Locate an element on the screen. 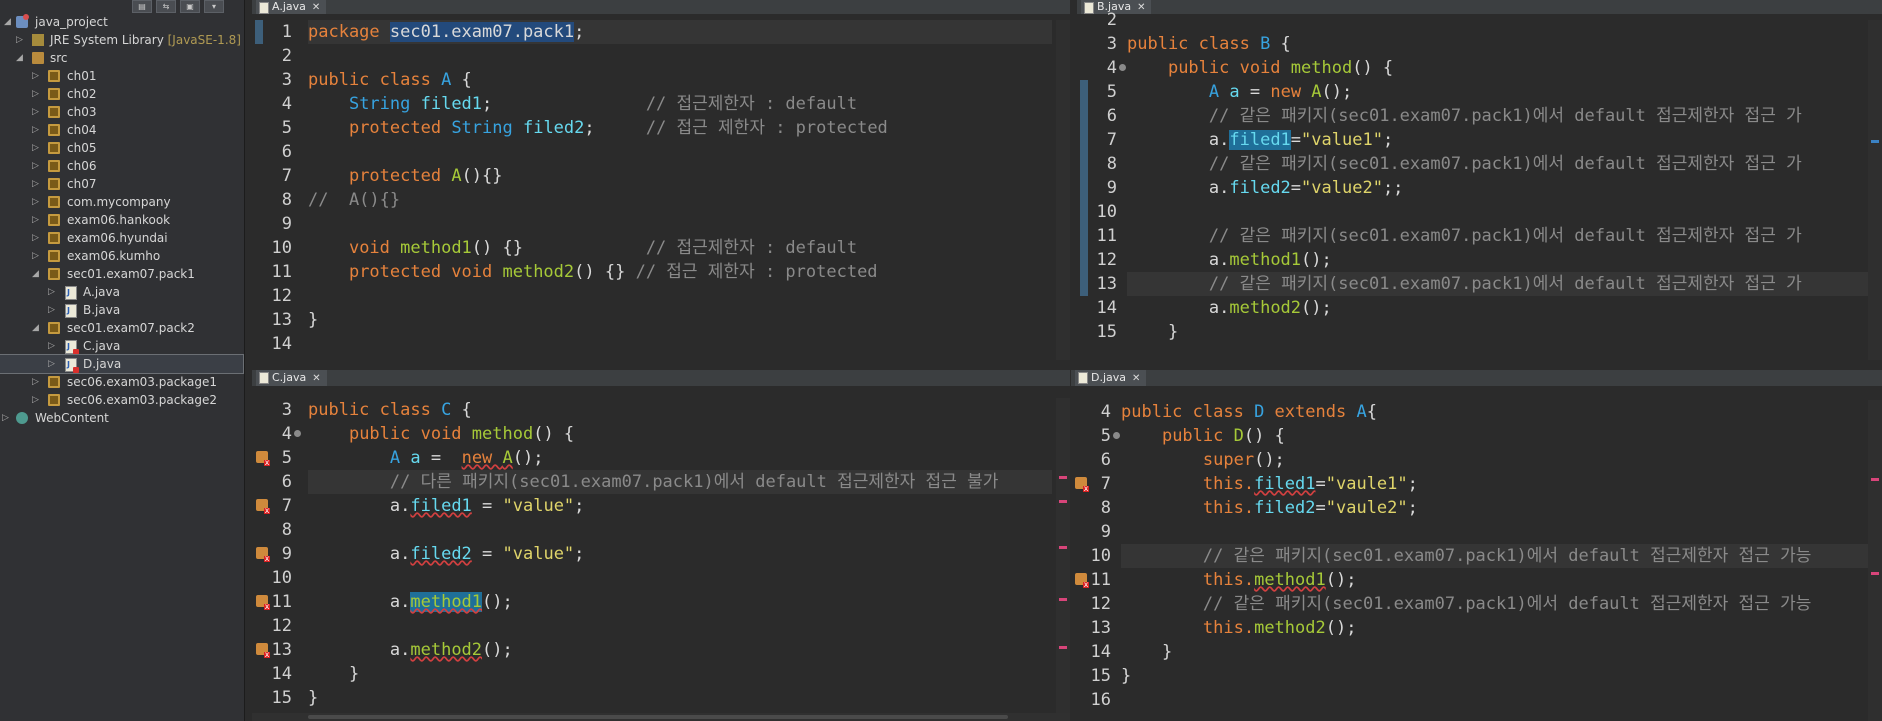 The width and height of the screenshot is (1882, 721). tree-package: ▷ exam06.kumho is located at coordinates (121, 256).